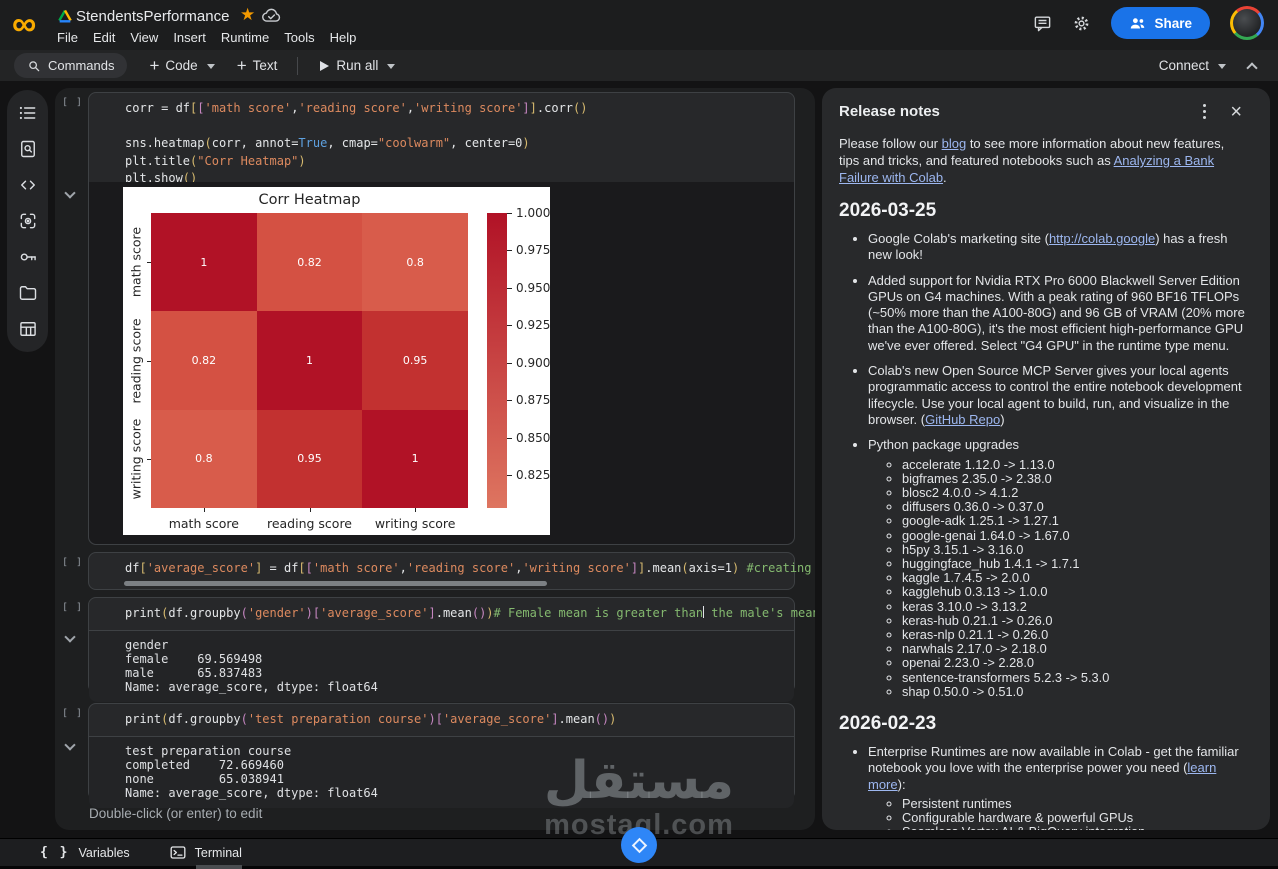  I want to click on heatmap-cell: 1, so click(415, 458).